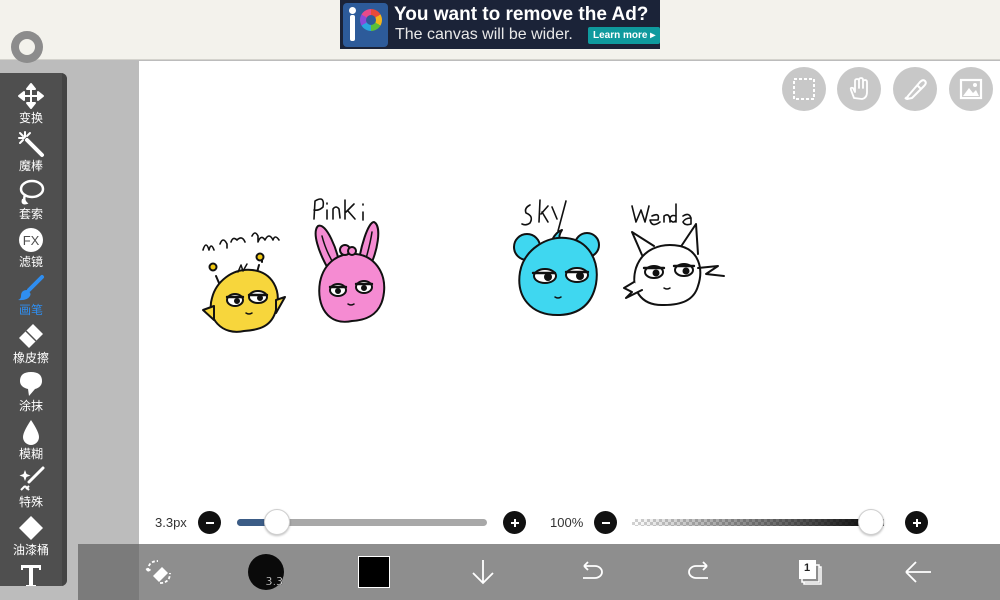 The width and height of the screenshot is (1000, 600). I want to click on menu-button, so click(27, 47).